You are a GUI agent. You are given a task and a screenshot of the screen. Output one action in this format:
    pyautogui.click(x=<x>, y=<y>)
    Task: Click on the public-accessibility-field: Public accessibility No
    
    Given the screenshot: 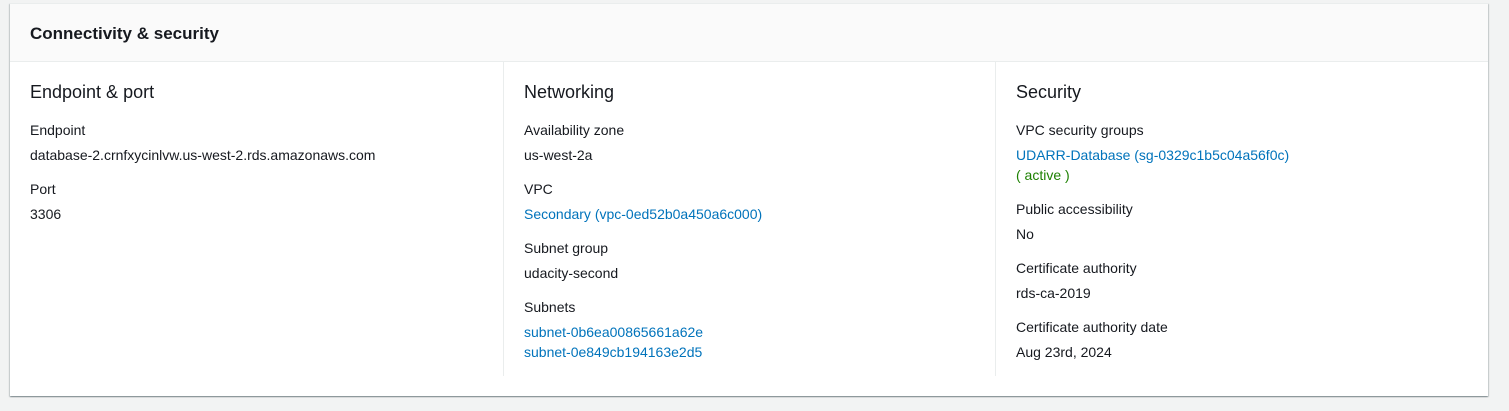 What is the action you would take?
    pyautogui.click(x=1241, y=221)
    